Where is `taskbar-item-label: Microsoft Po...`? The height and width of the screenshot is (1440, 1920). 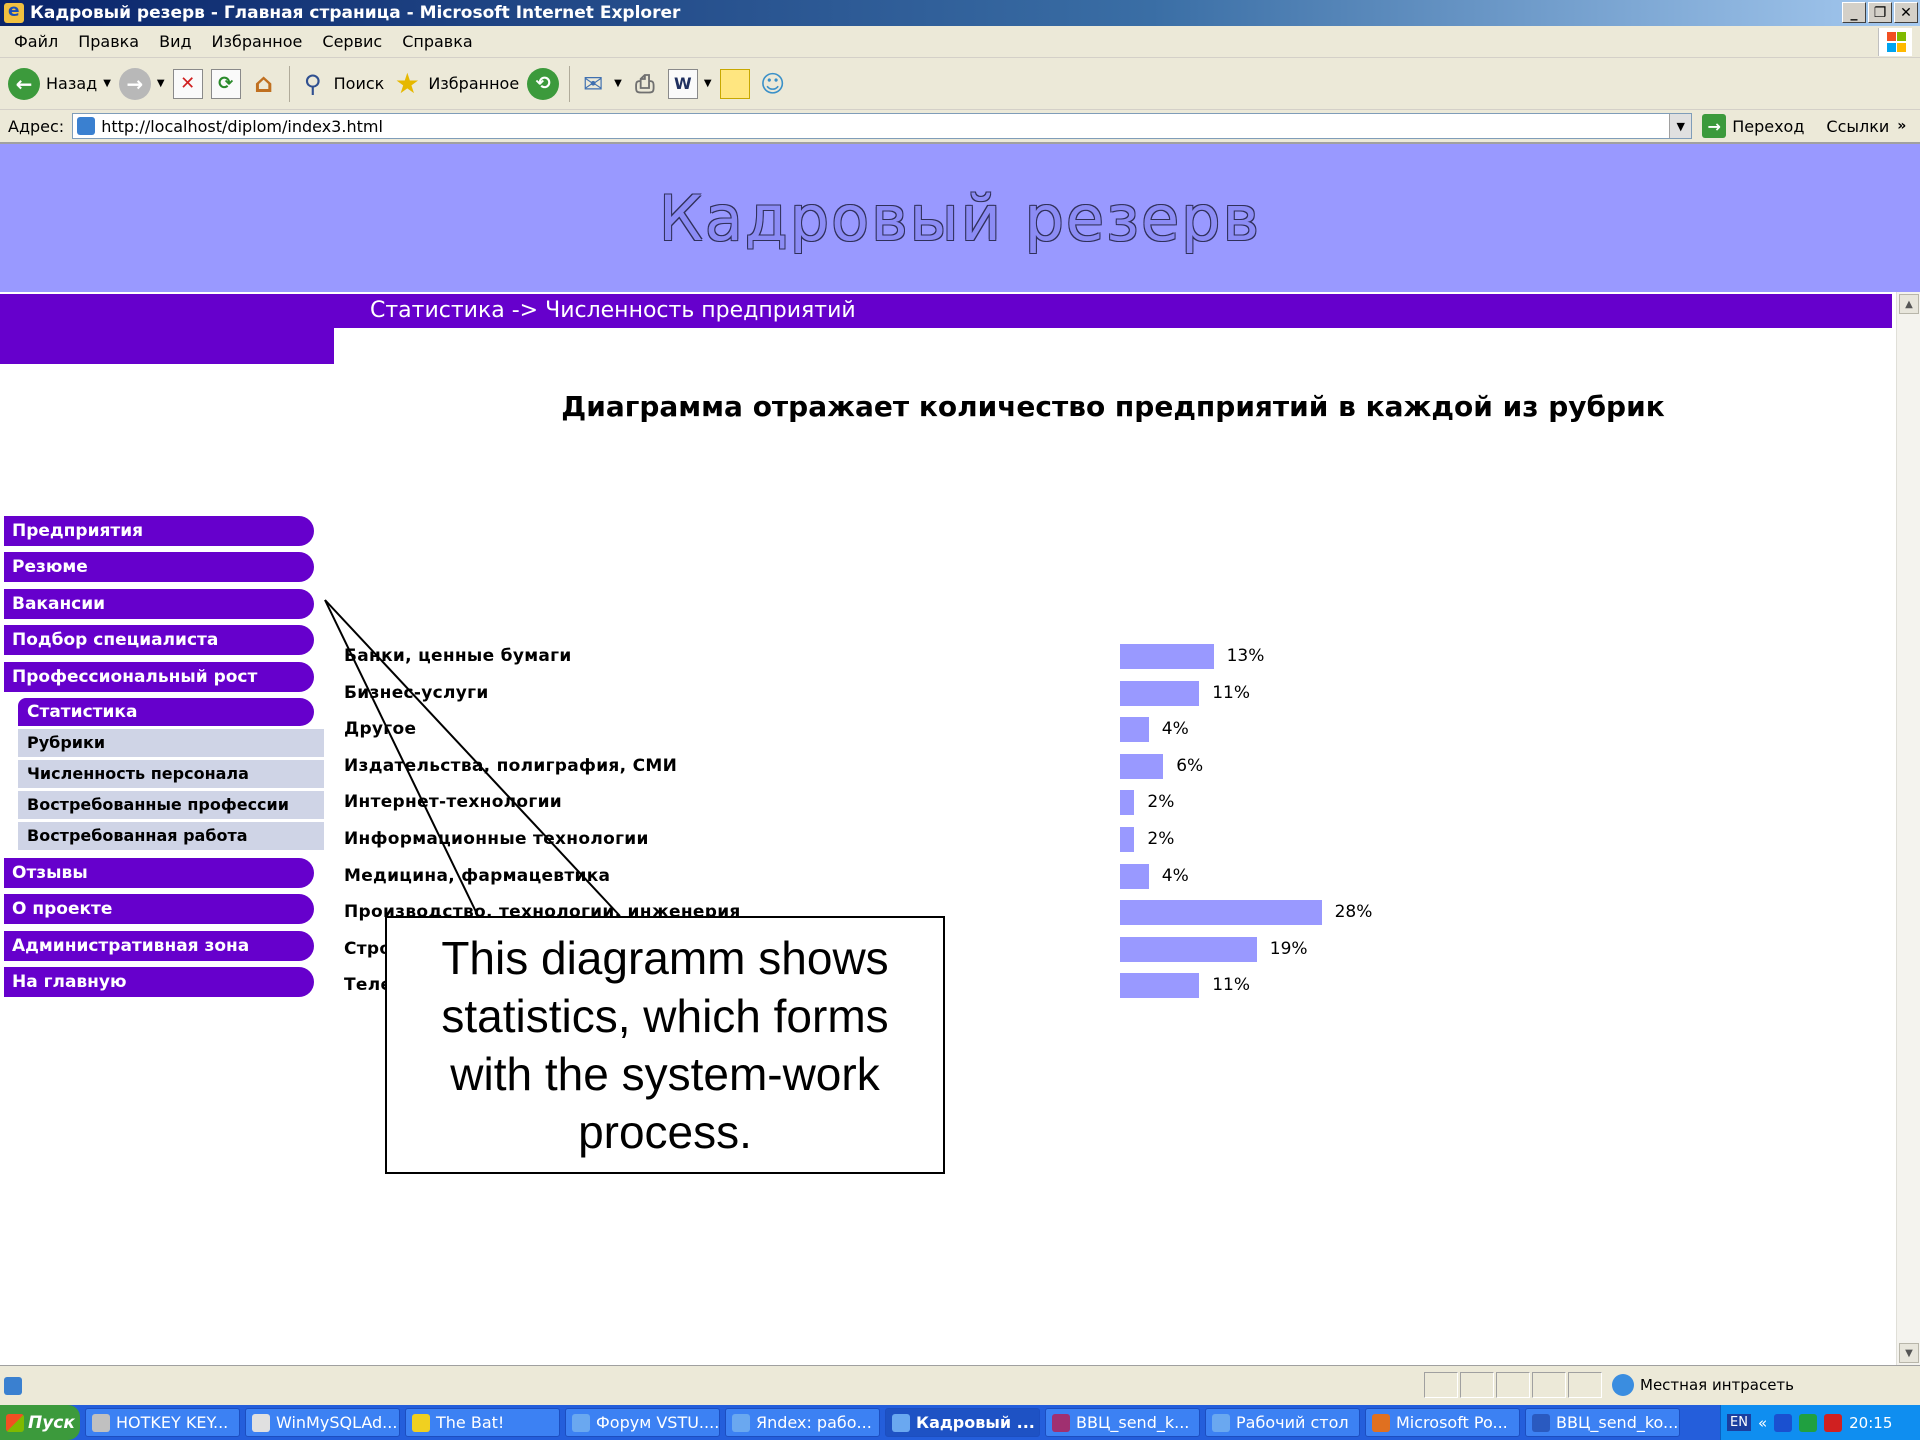
taskbar-item-label: Microsoft Po... is located at coordinates (1452, 1422).